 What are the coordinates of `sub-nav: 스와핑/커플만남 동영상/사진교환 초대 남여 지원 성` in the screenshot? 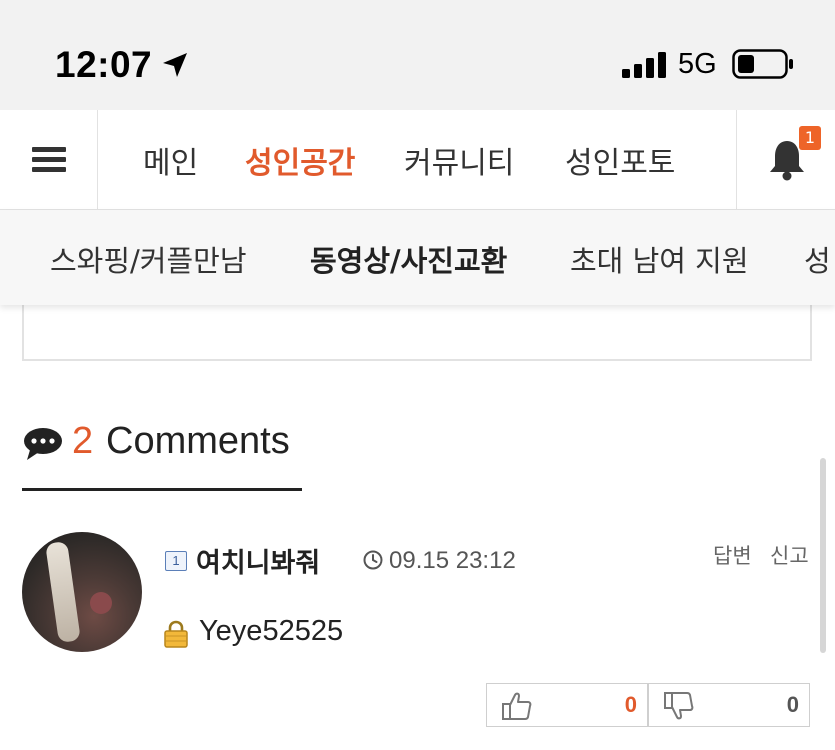 It's located at (417, 257).